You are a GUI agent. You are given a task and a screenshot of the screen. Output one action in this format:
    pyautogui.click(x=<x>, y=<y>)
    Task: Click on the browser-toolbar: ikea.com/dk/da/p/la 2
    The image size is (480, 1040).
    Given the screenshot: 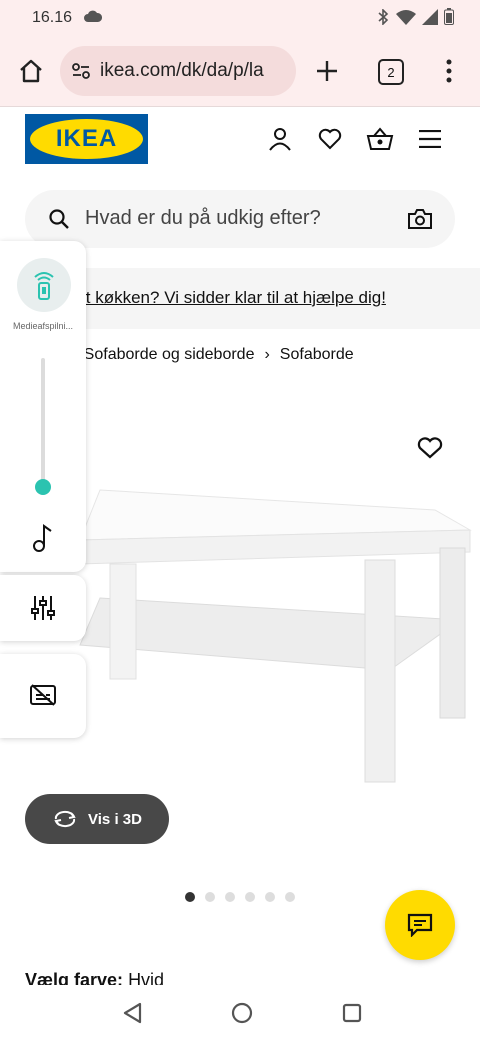 What is the action you would take?
    pyautogui.click(x=240, y=71)
    